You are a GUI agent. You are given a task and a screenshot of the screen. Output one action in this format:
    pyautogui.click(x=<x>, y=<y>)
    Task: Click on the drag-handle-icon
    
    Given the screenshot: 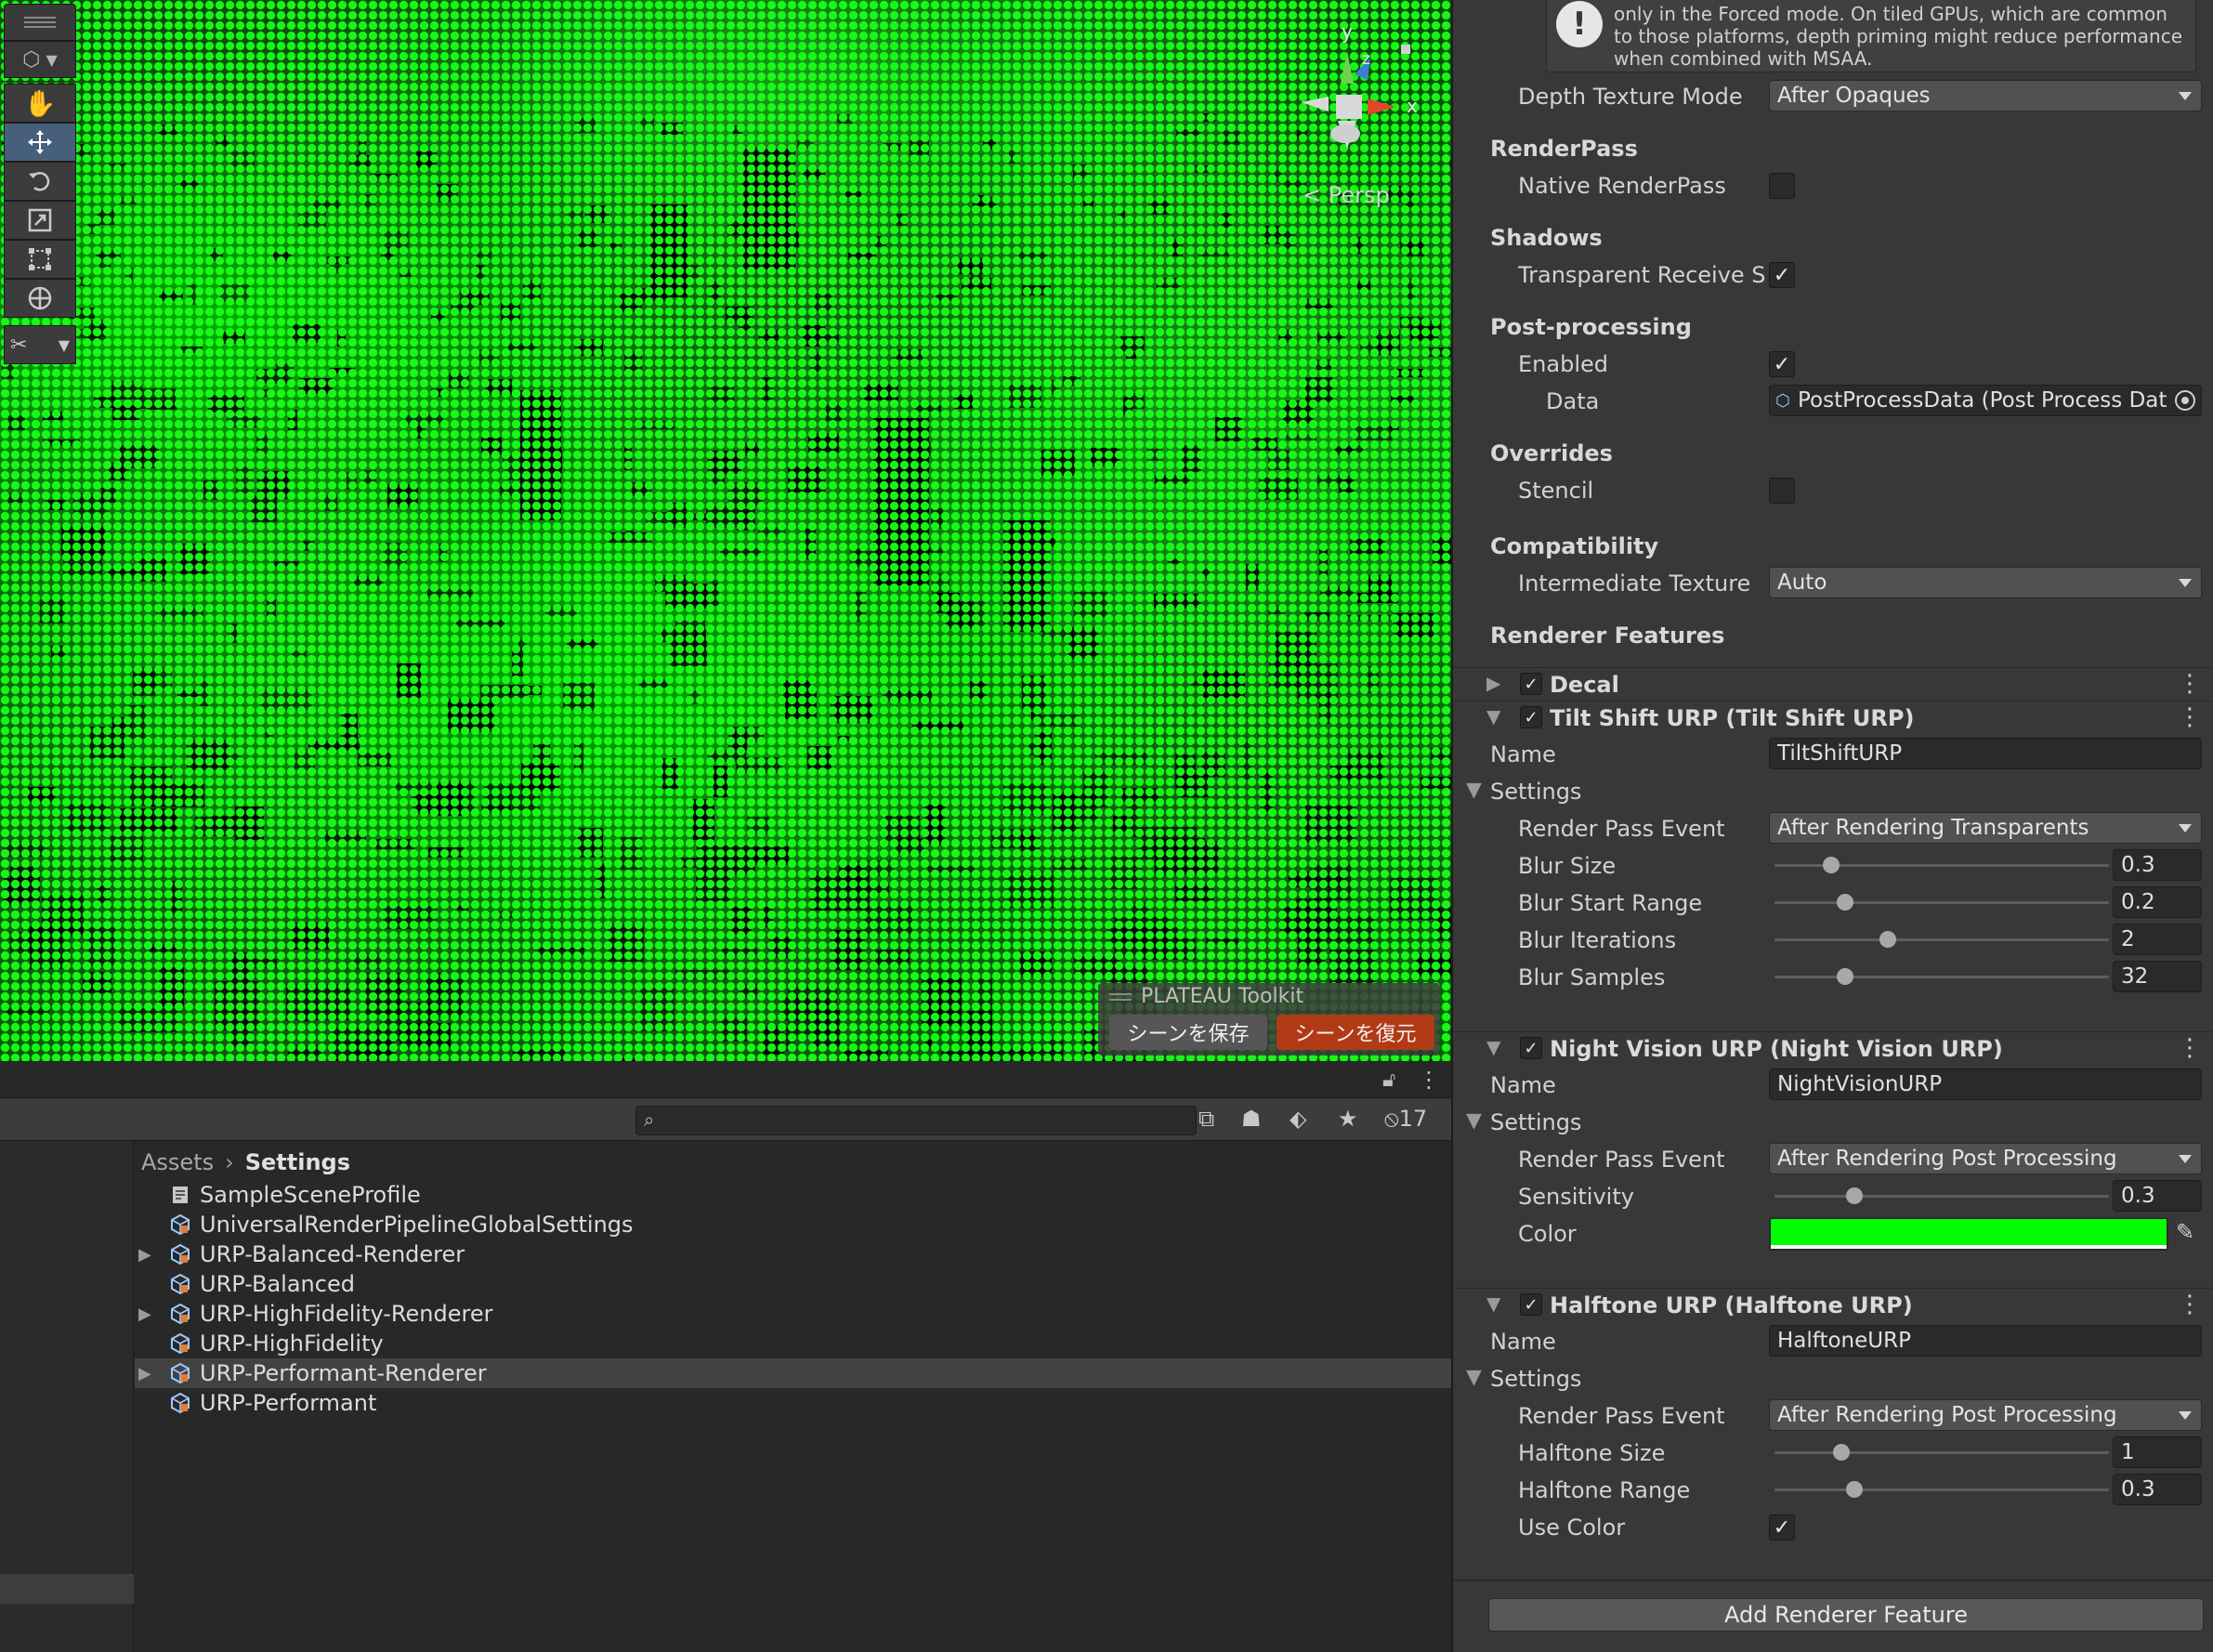 What is the action you would take?
    pyautogui.click(x=1120, y=997)
    